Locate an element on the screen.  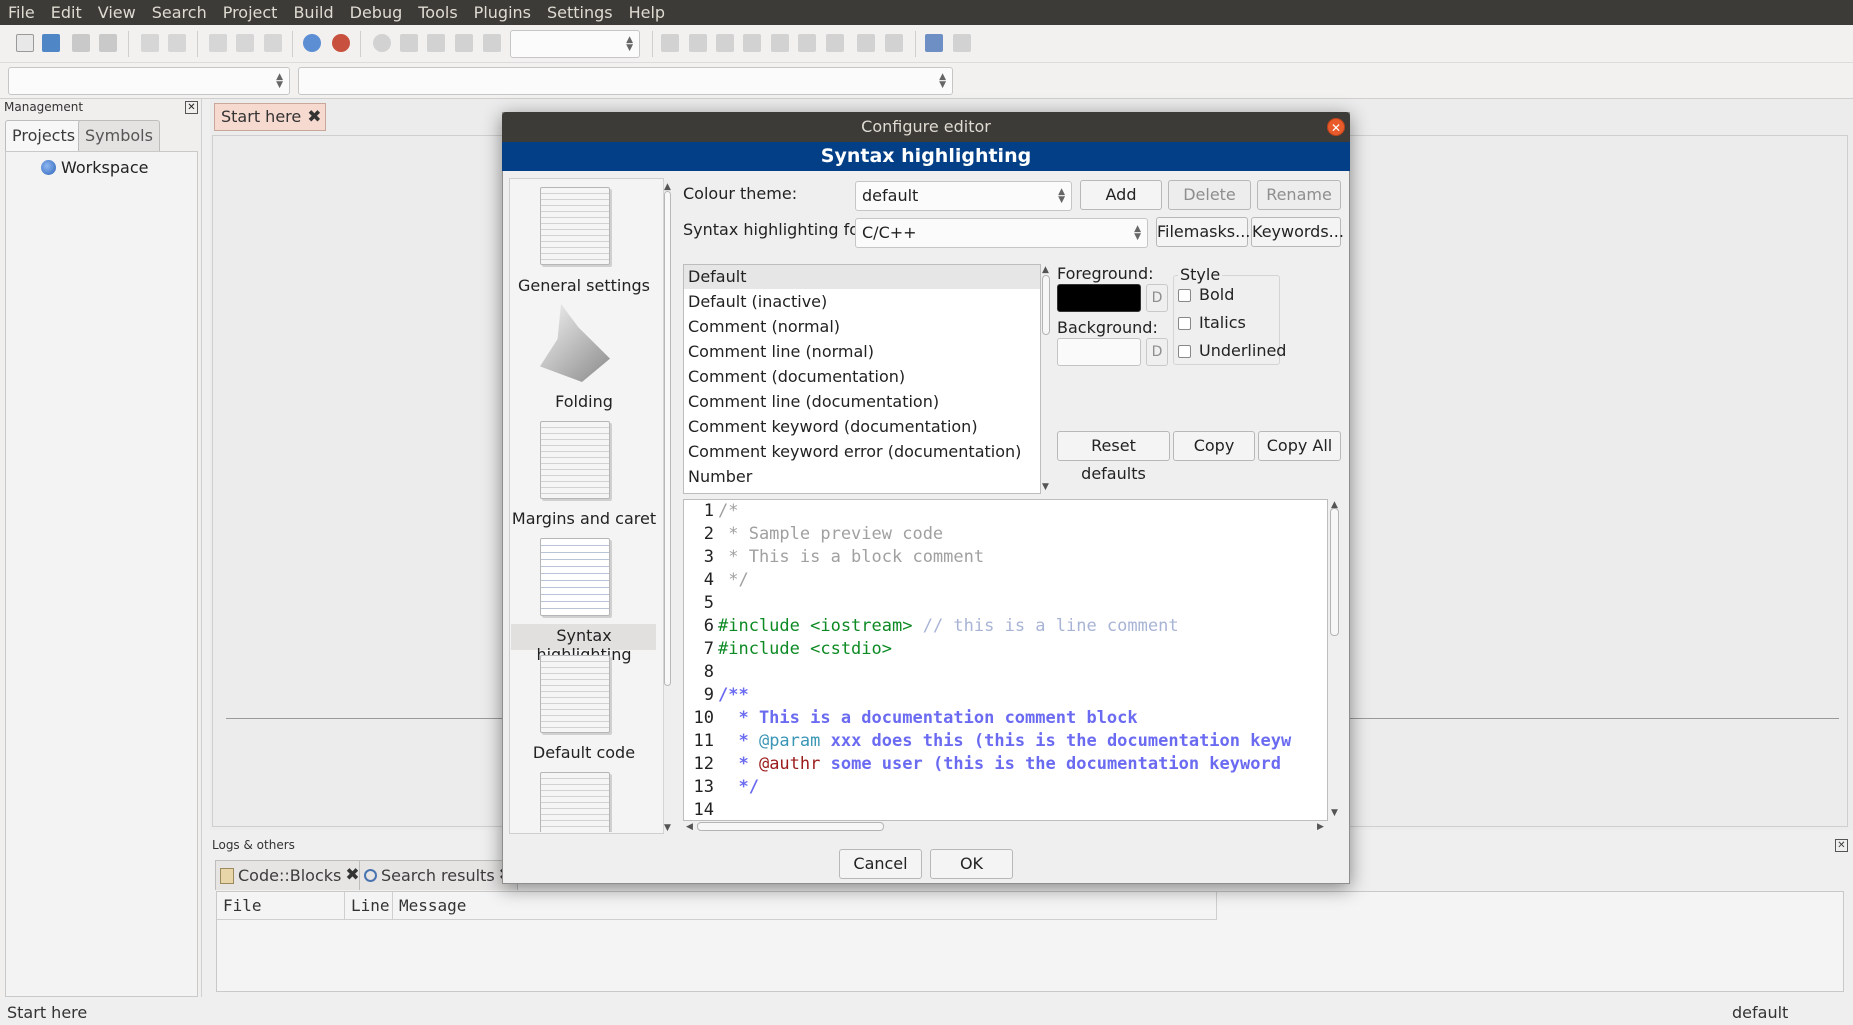
category-default-code: Default code is located at coordinates (584, 708).